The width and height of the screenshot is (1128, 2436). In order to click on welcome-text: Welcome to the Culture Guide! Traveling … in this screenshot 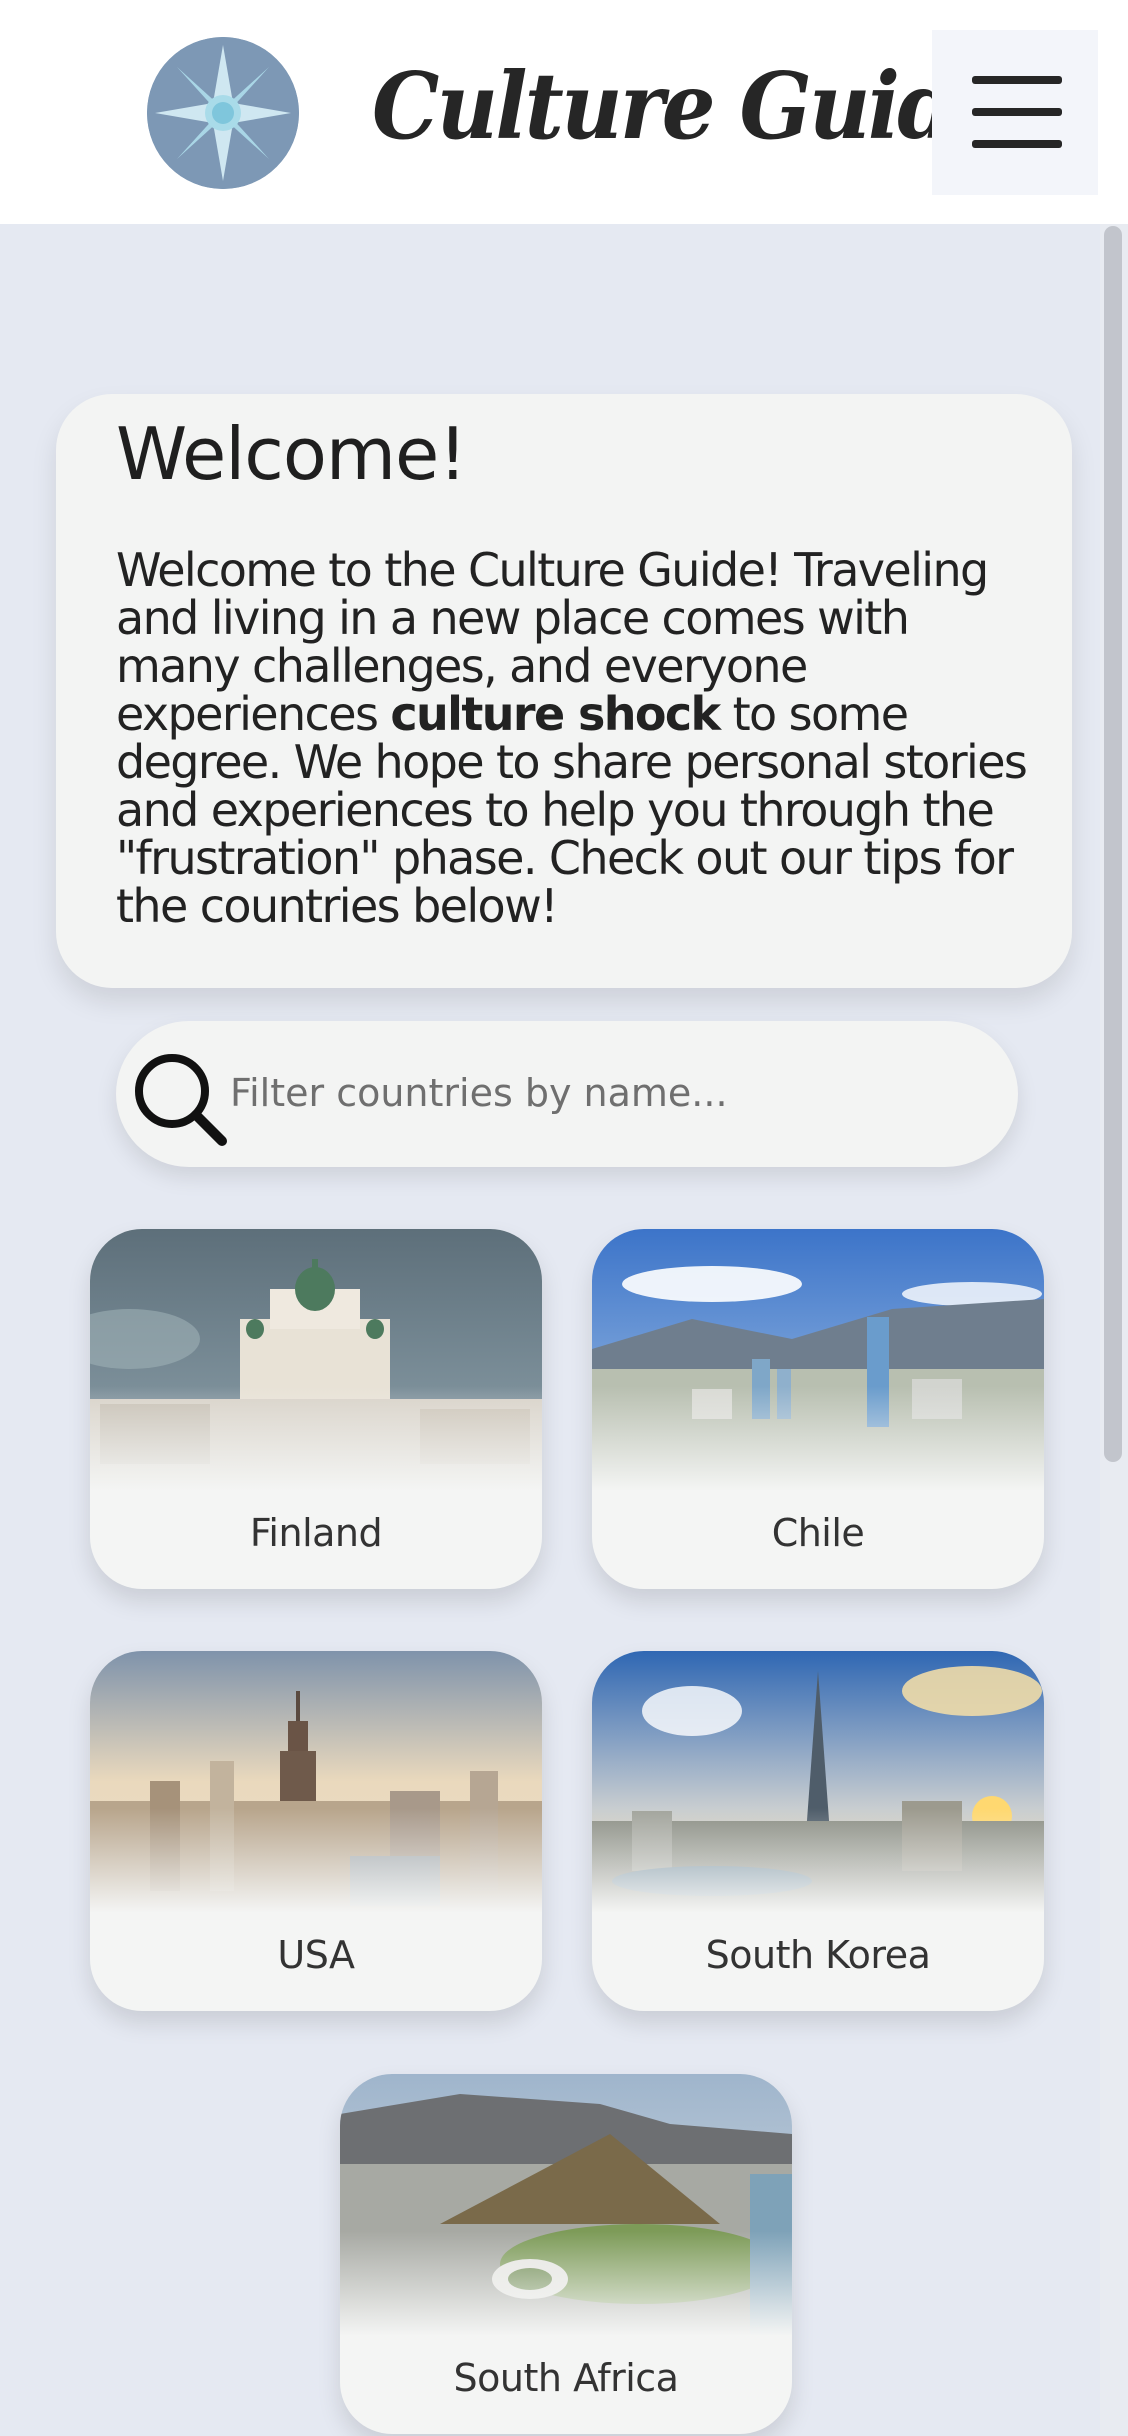, I will do `click(576, 738)`.